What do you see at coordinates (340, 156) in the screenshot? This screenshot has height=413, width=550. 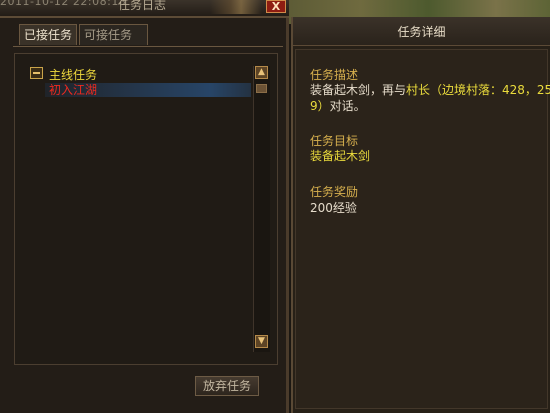 I see `goal-text: 装备起木剑` at bounding box center [340, 156].